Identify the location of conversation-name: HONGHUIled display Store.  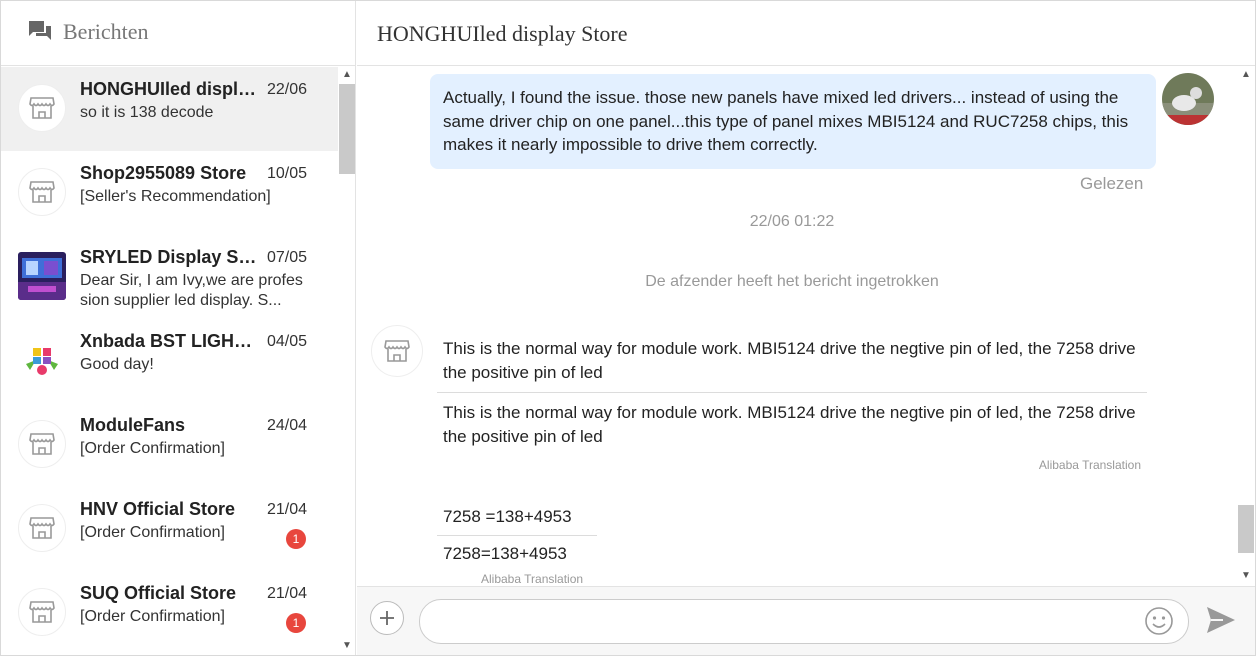
(171, 89).